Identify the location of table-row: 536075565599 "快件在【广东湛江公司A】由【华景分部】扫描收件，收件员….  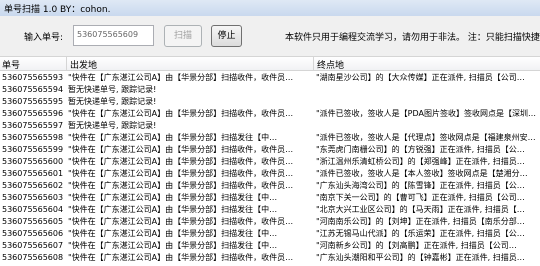
(270, 150).